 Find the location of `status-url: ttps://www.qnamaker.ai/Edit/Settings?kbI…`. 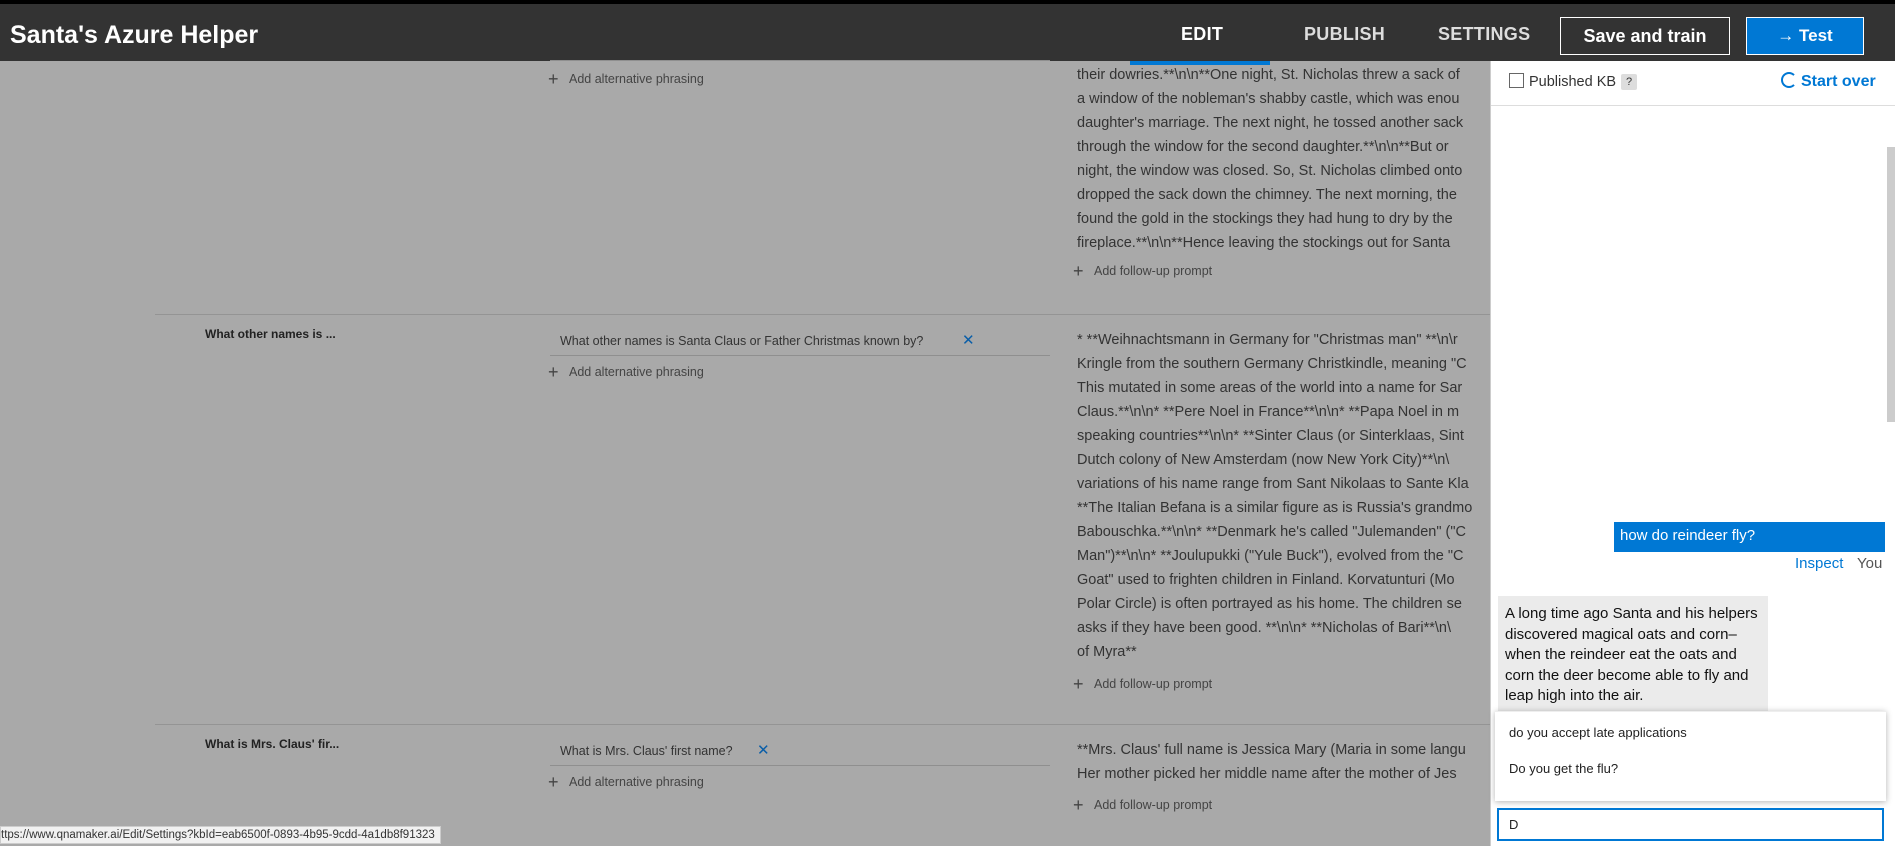

status-url: ttps://www.qnamaker.ai/Edit/Settings?kbI… is located at coordinates (220, 835).